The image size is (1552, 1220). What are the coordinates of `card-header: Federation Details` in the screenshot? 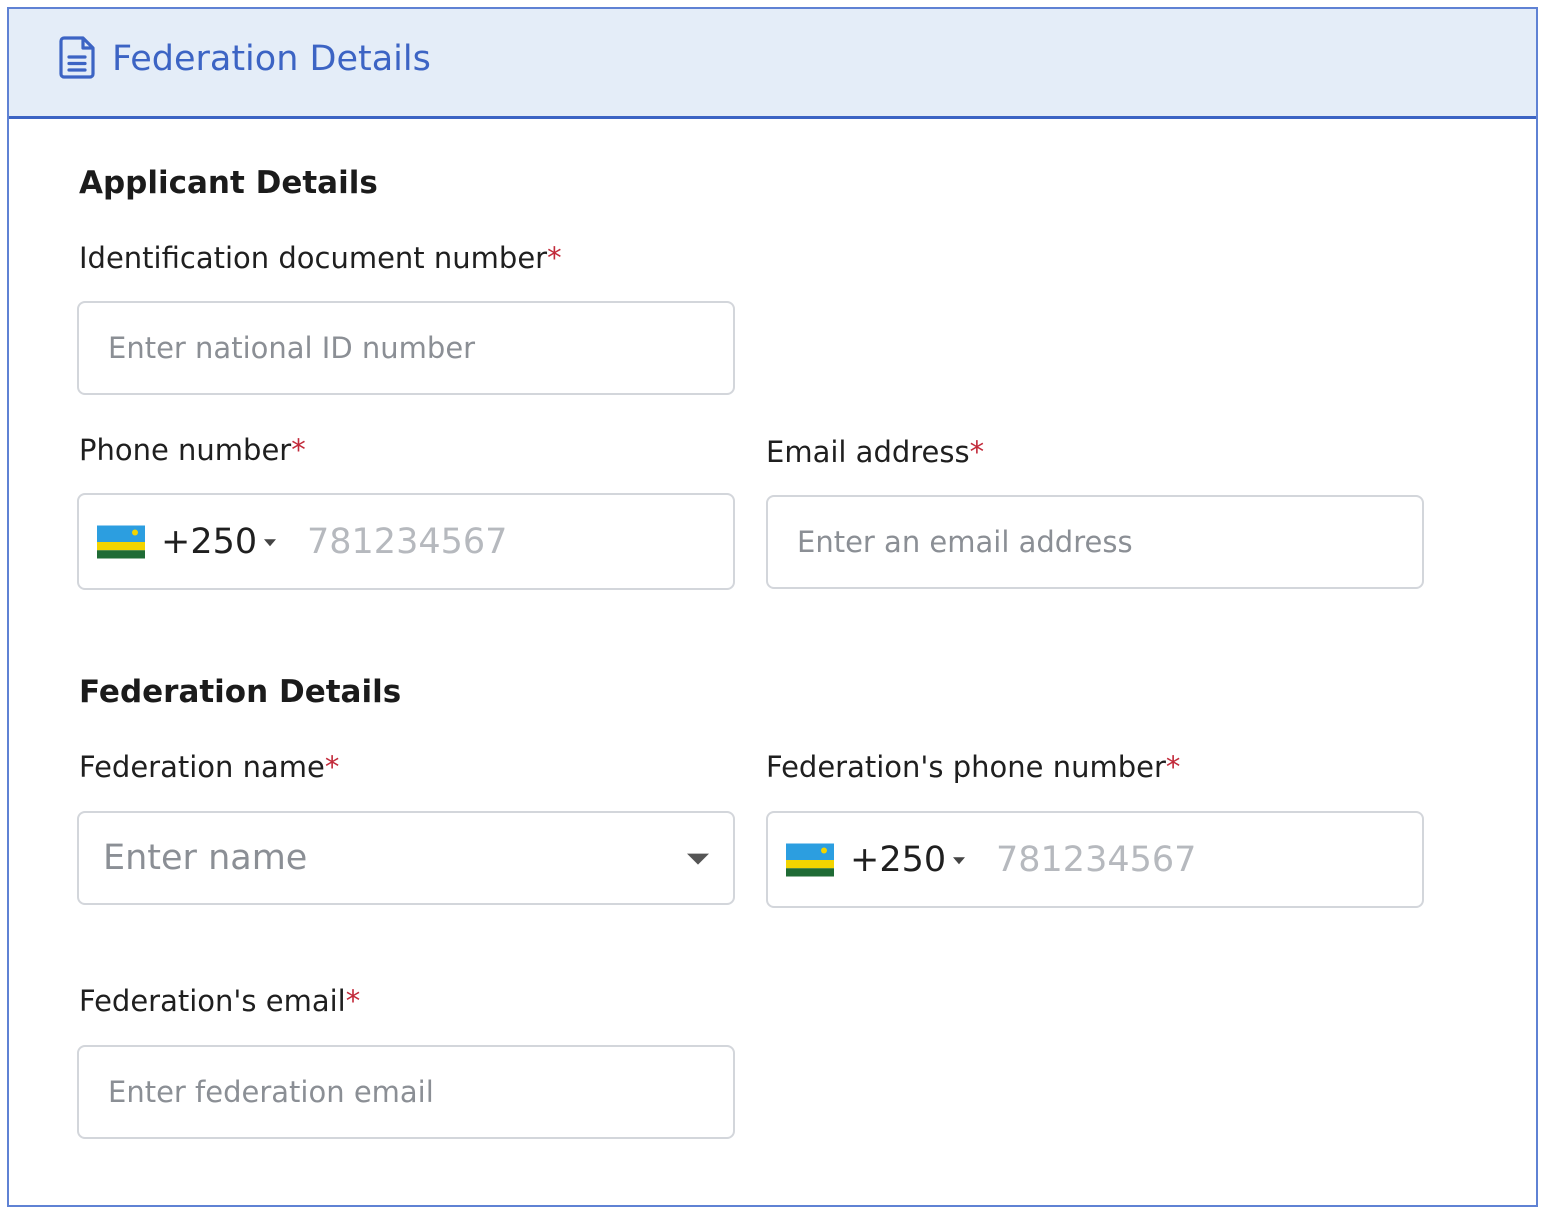 It's located at (772, 64).